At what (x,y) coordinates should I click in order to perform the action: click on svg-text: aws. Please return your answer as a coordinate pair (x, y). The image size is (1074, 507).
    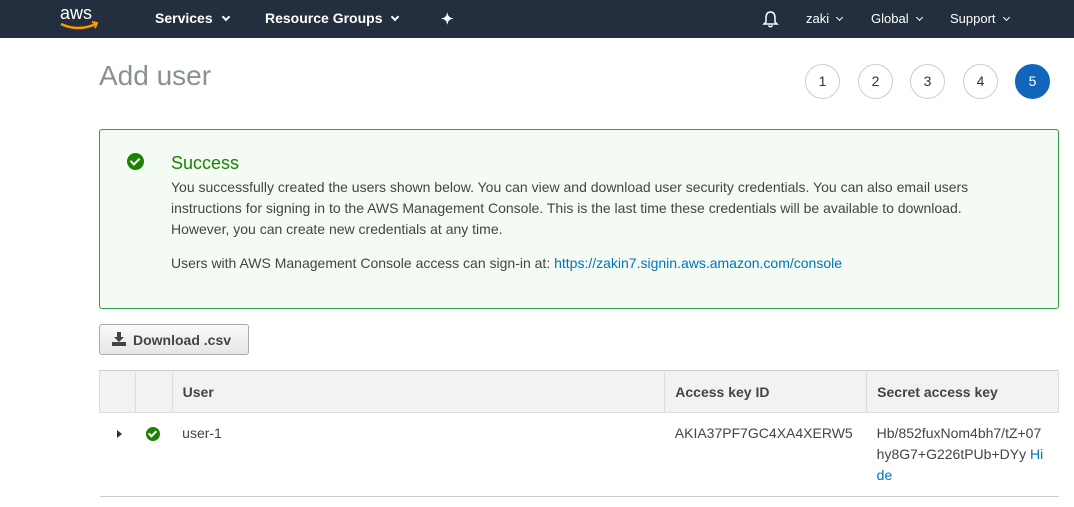
    Looking at the image, I should click on (76, 13).